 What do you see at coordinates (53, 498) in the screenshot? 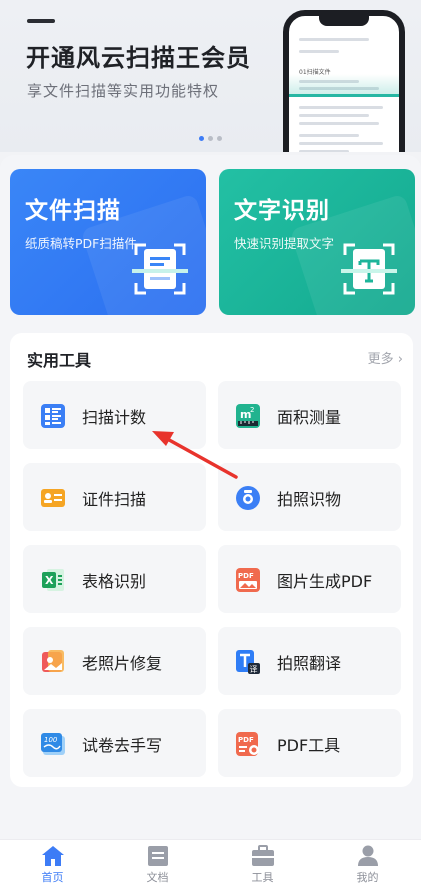
I see `id-card-scan-icon` at bounding box center [53, 498].